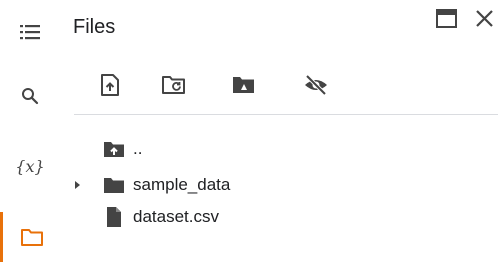 The width and height of the screenshot is (502, 273). I want to click on left-rail: {x}, so click(30, 136).